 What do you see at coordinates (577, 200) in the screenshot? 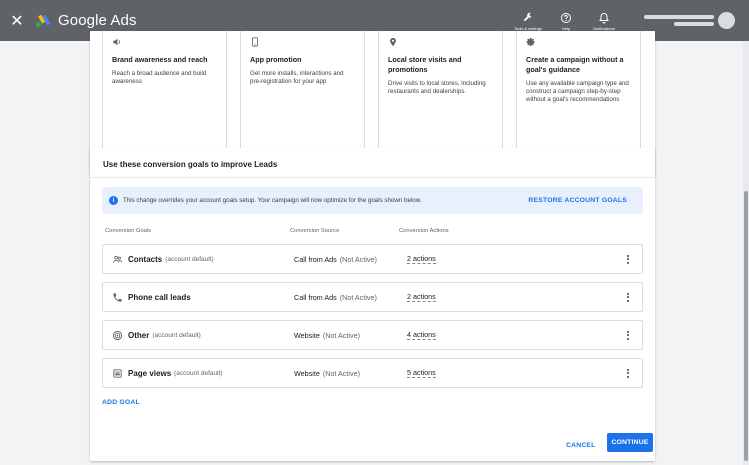
I see `restore-account-goals-button: RESTORE ACCOUNT GOALS` at bounding box center [577, 200].